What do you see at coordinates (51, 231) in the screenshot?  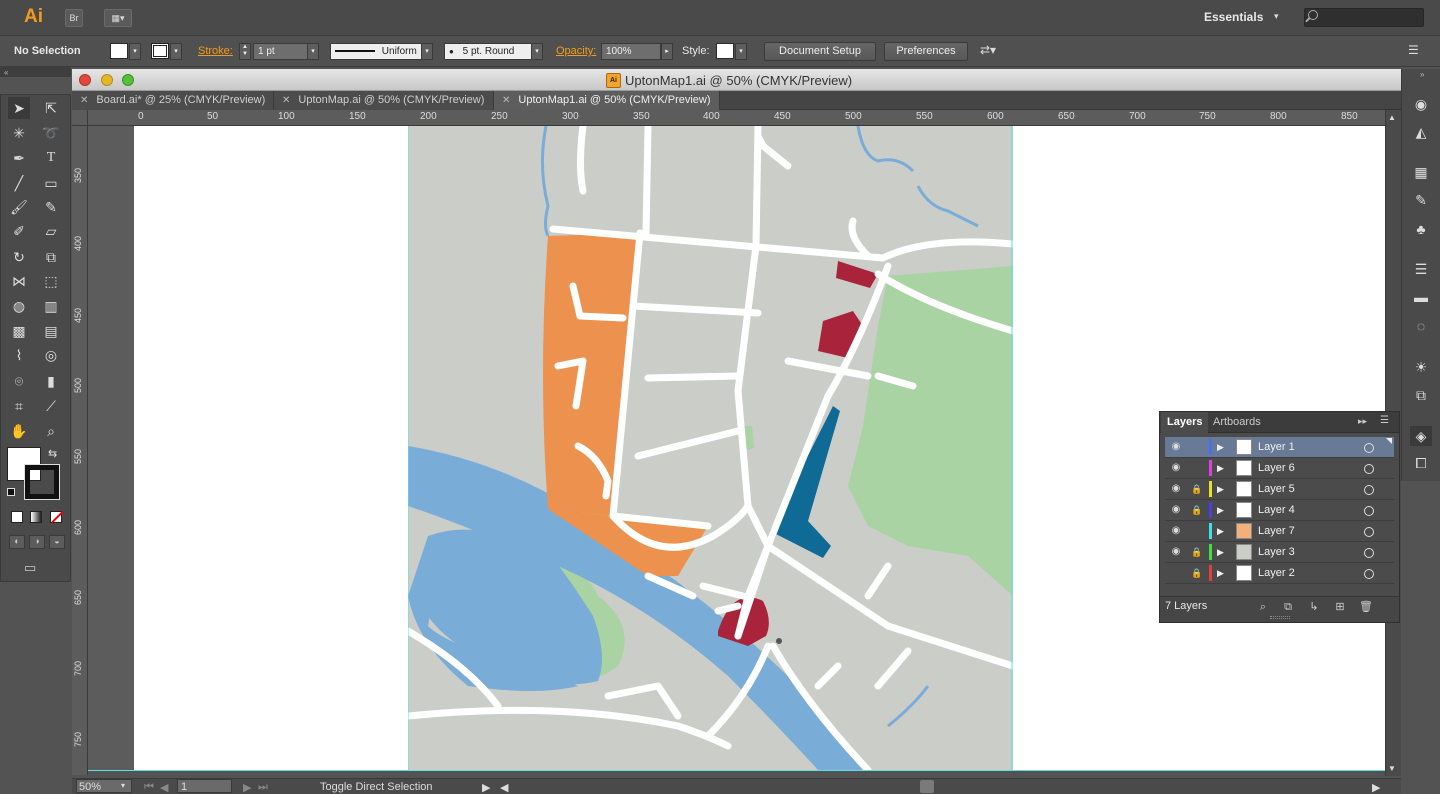 I see `eraser-tool-icon: ▱` at bounding box center [51, 231].